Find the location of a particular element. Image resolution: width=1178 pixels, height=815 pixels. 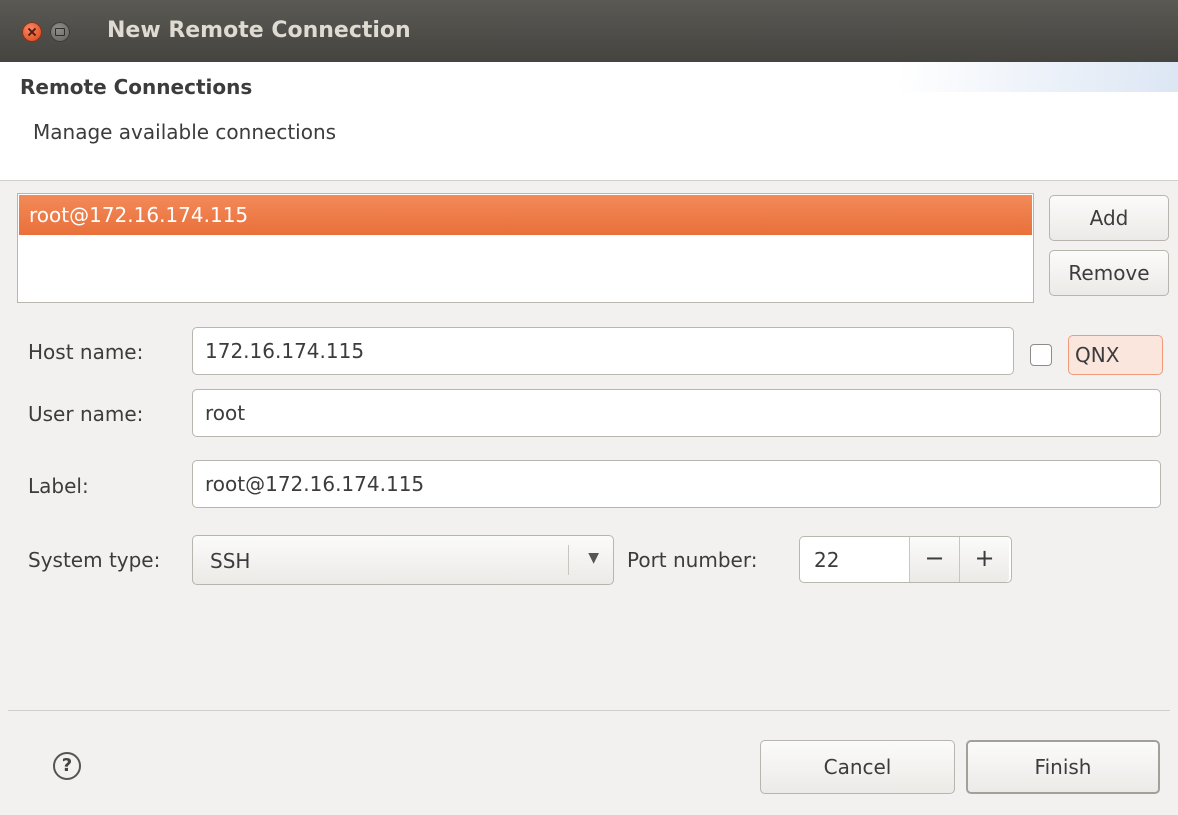

help-icon: ? is located at coordinates (67, 766).